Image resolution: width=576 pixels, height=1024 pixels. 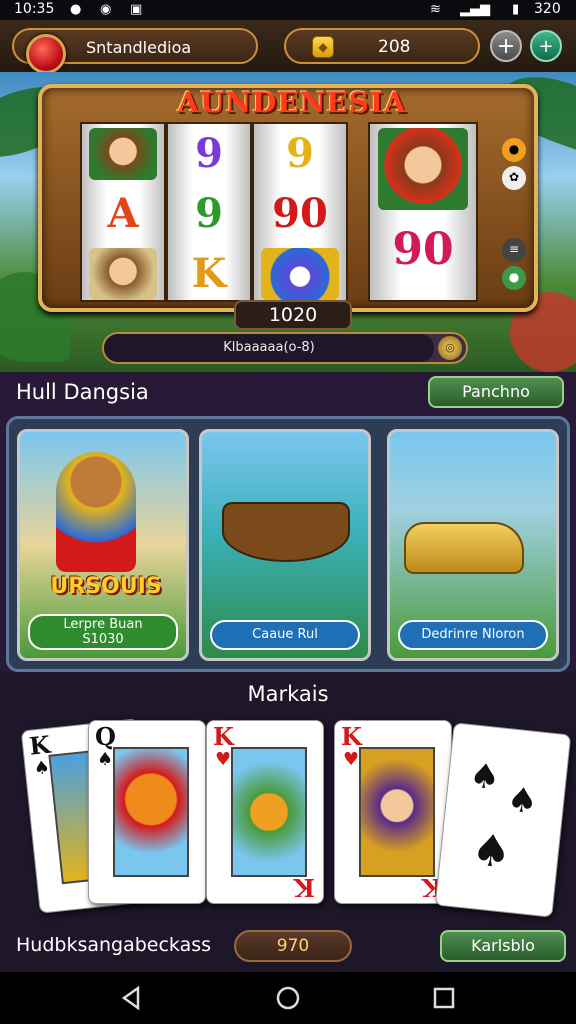 What do you see at coordinates (506, 46) in the screenshot?
I see `plus-button: +` at bounding box center [506, 46].